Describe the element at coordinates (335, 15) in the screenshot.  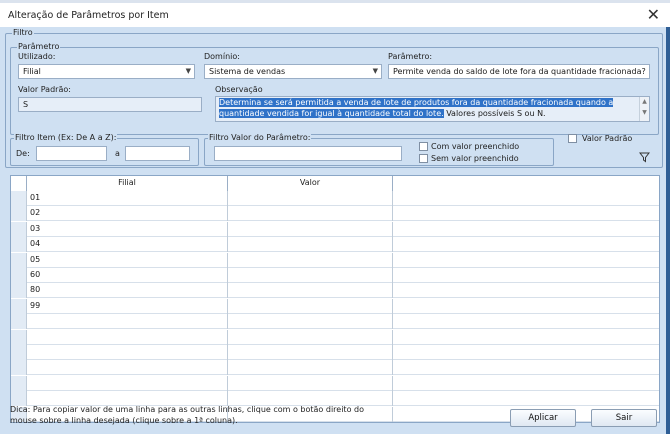
I see `title-bar: Alteração de Parâmetros por Item ✕` at that location.